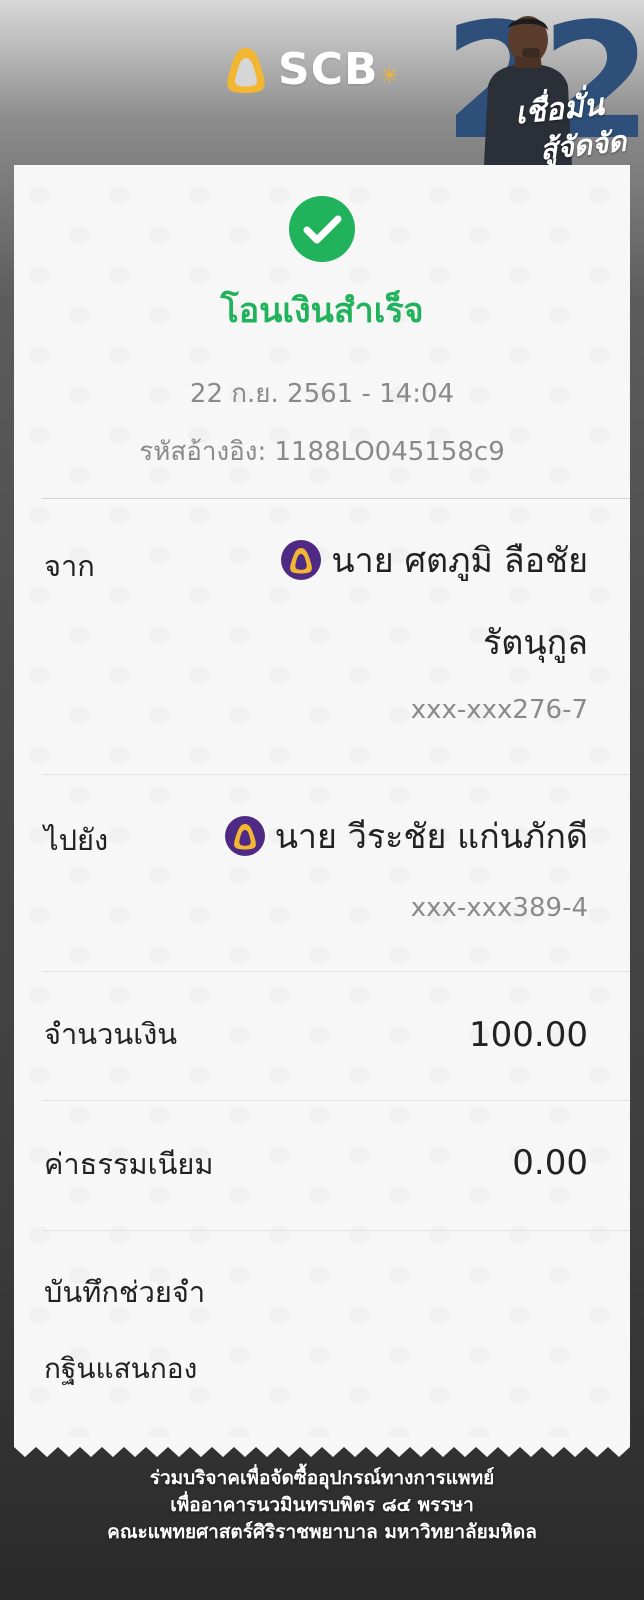  I want to click on footer-line-2: เพื่ออาคารนวมินทรบพิตร ๘๔ พรรษา, so click(322, 1505).